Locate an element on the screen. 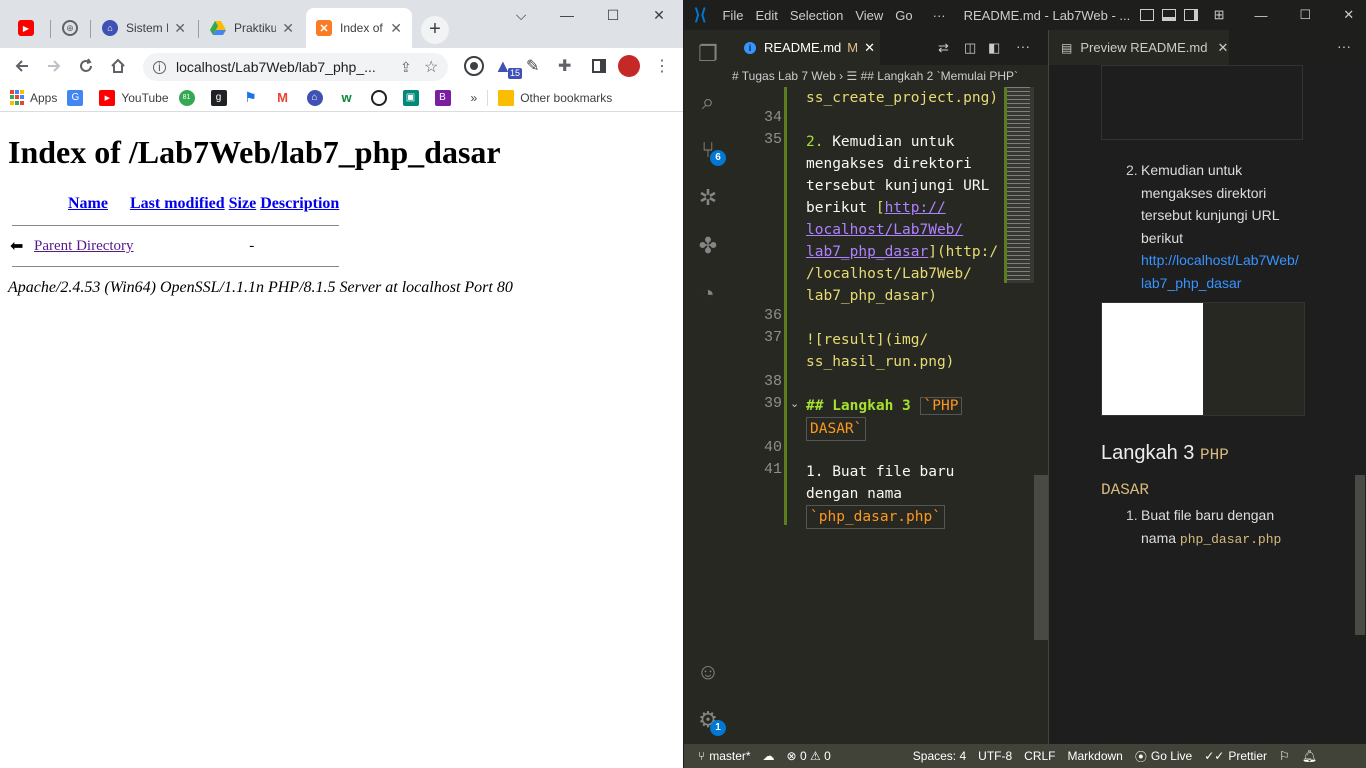 The width and height of the screenshot is (1366, 768). tab-praktikum: Praktiku ✕ is located at coordinates (252, 28).